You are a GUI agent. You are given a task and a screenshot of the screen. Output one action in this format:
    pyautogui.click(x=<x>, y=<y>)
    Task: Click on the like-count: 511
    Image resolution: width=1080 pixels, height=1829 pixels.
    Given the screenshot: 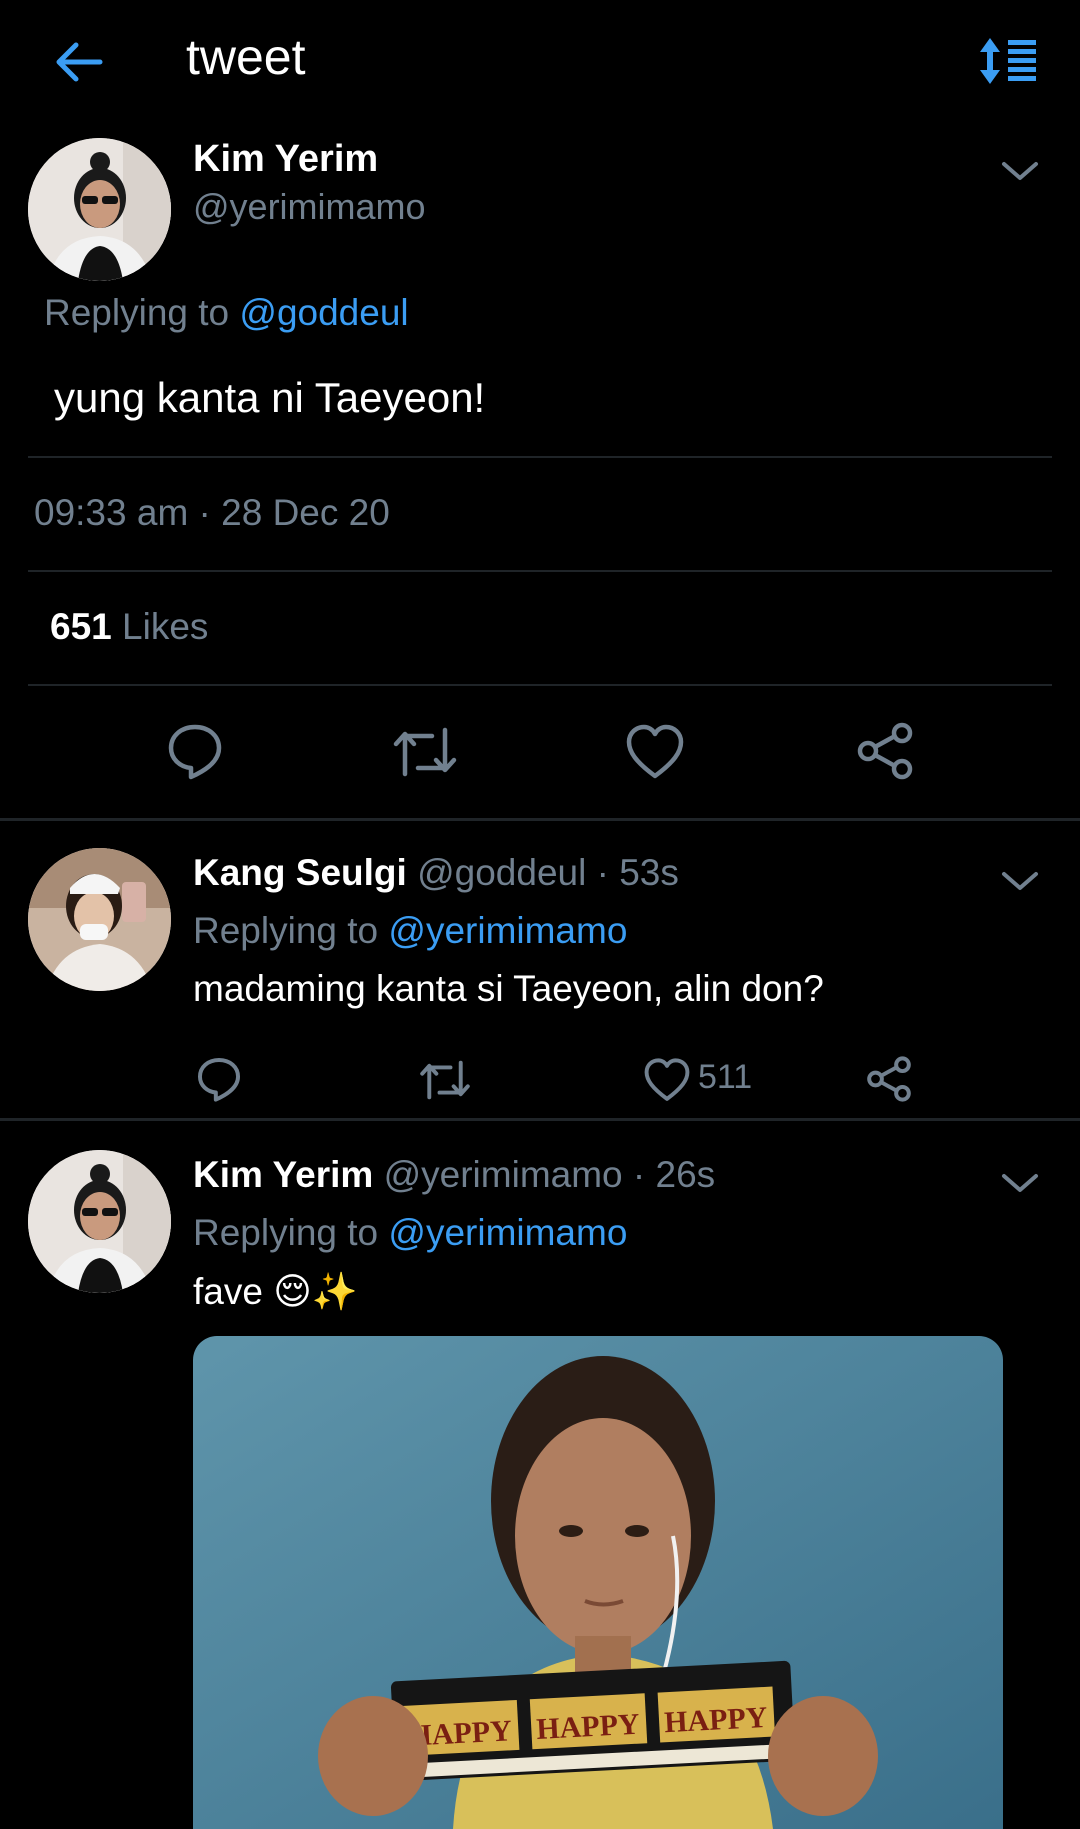 What is the action you would take?
    pyautogui.click(x=725, y=1077)
    